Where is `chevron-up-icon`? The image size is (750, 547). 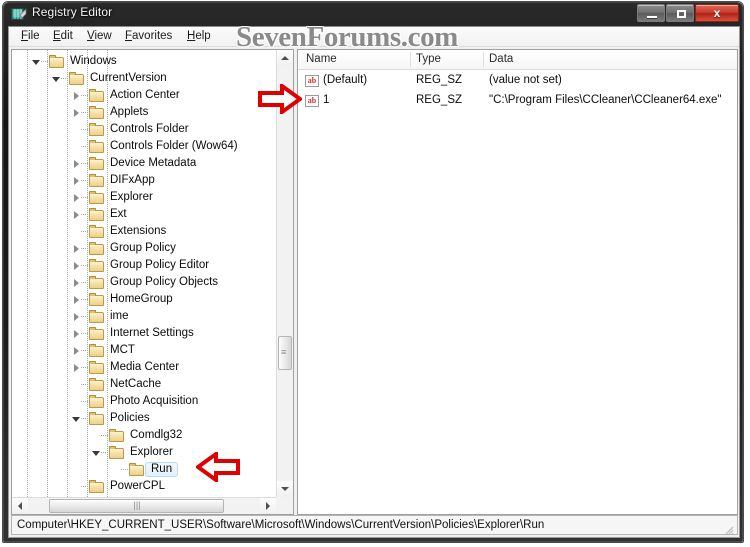
chevron-up-icon is located at coordinates (285, 58).